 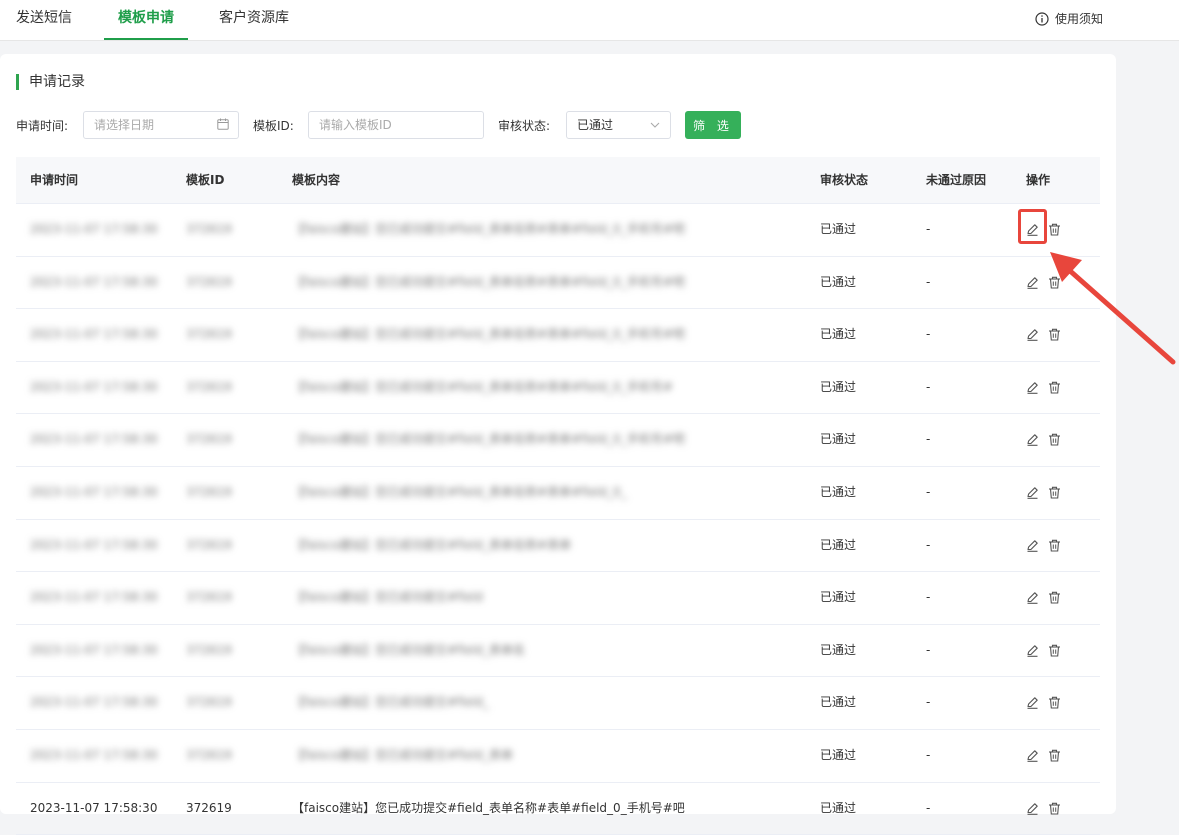 I want to click on date-picker, so click(x=161, y=125).